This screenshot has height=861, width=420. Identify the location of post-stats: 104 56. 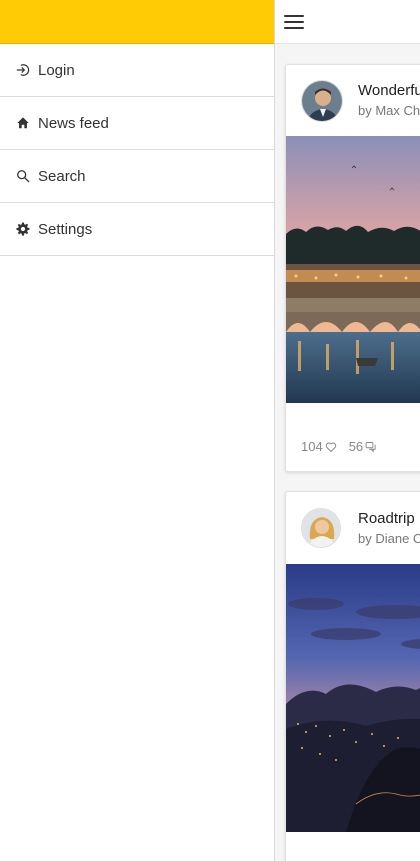
(345, 446).